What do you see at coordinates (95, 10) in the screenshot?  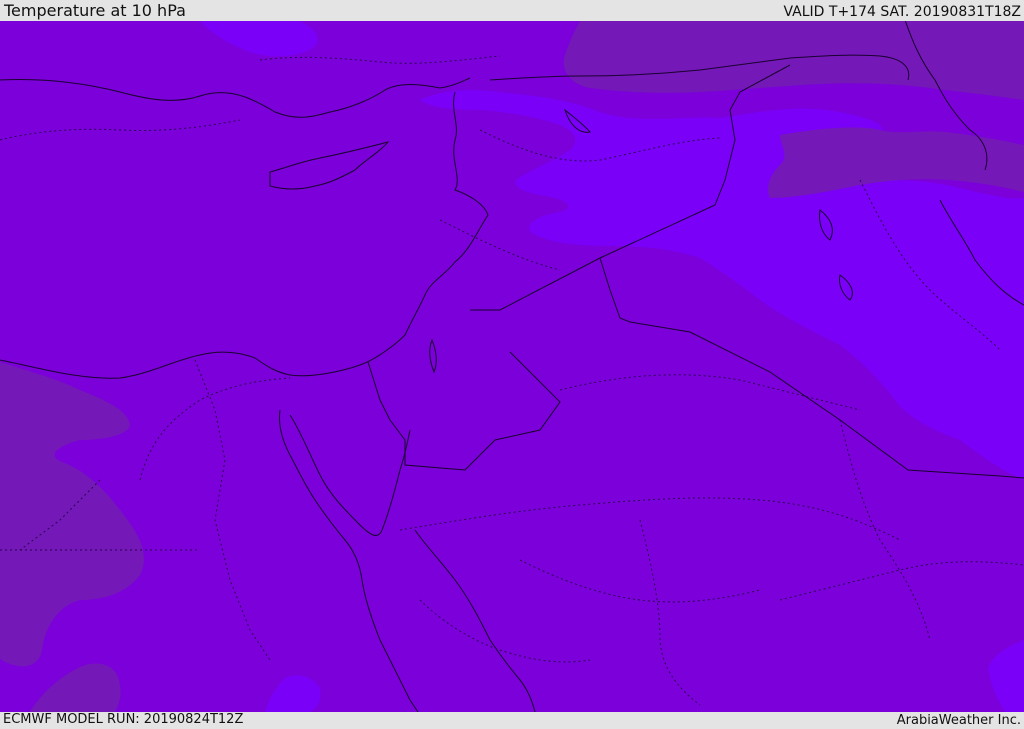 I see `map-title: Temperature at 10 hPa` at bounding box center [95, 10].